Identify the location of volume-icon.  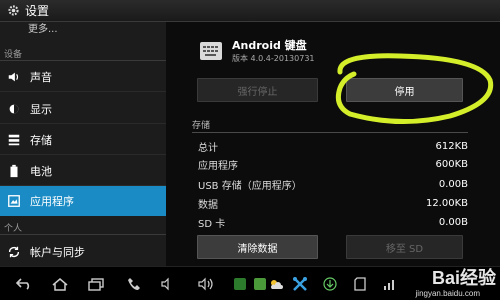
(14, 77).